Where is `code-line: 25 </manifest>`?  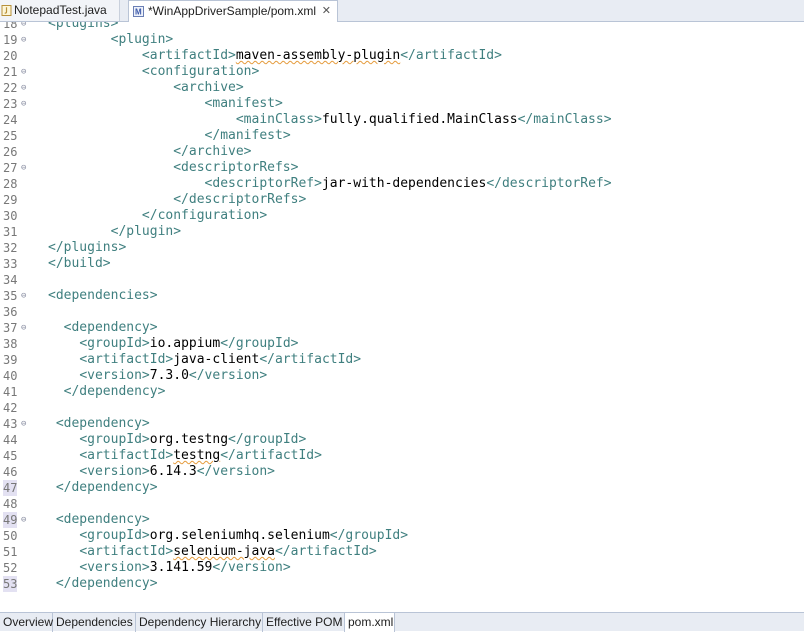 code-line: 25 </manifest> is located at coordinates (402, 136).